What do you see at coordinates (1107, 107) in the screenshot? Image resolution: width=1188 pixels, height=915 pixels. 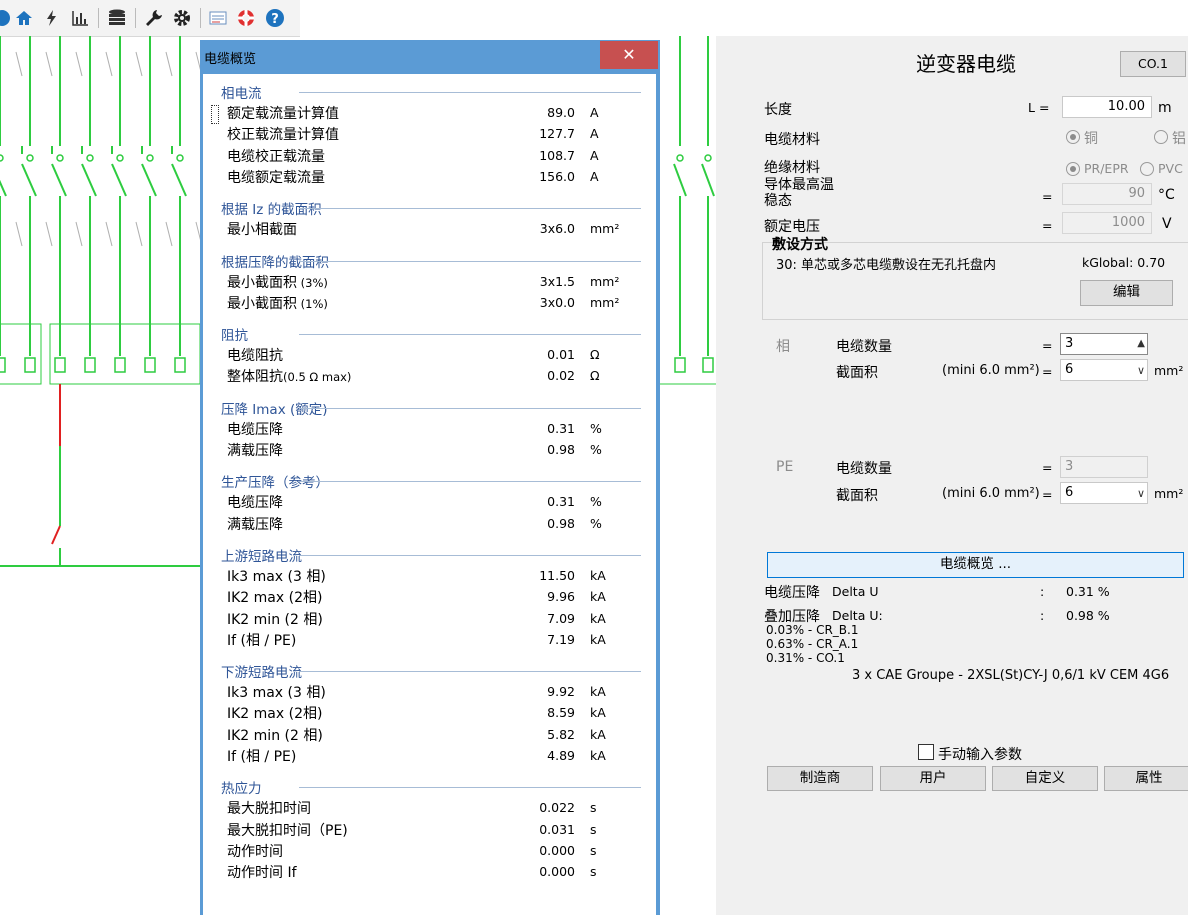 I see `length-input: 10.00` at bounding box center [1107, 107].